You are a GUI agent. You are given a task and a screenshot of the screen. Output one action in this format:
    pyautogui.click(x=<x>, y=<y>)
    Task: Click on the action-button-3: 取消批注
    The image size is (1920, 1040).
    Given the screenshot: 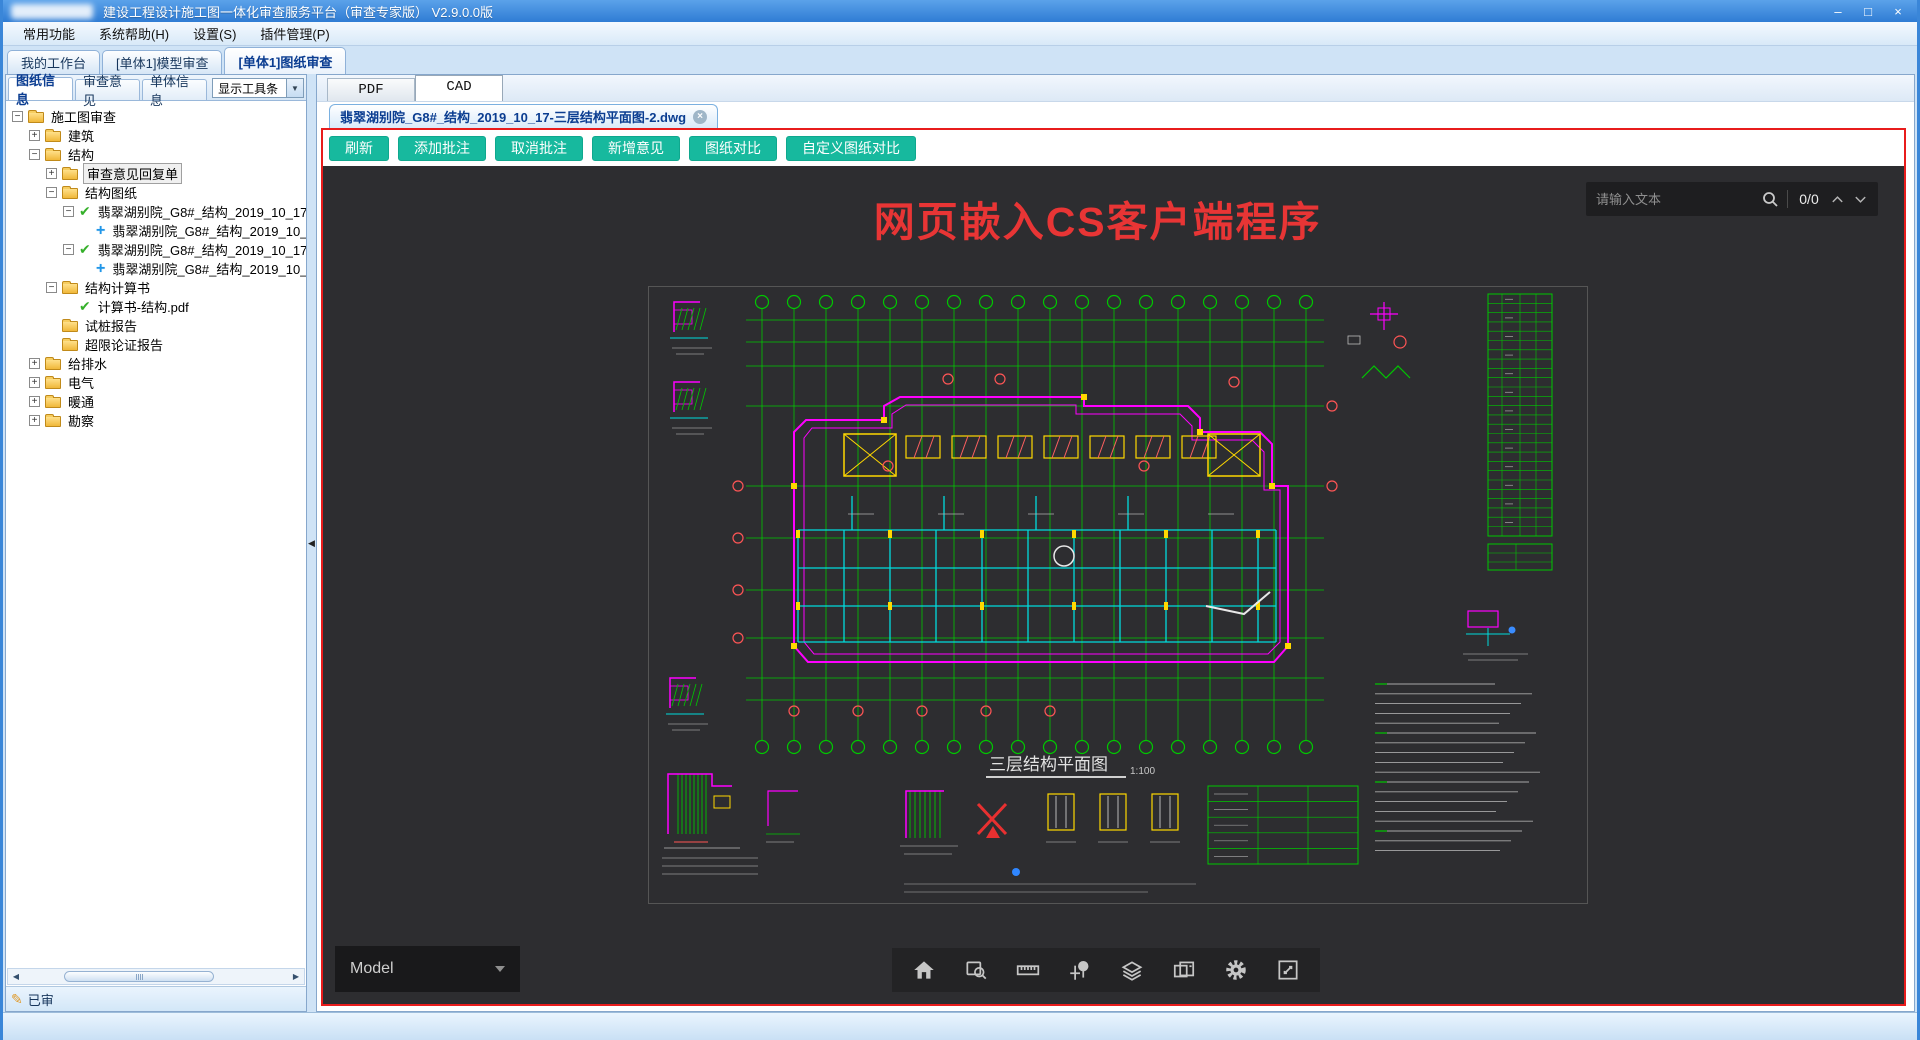 What is the action you would take?
    pyautogui.click(x=539, y=148)
    